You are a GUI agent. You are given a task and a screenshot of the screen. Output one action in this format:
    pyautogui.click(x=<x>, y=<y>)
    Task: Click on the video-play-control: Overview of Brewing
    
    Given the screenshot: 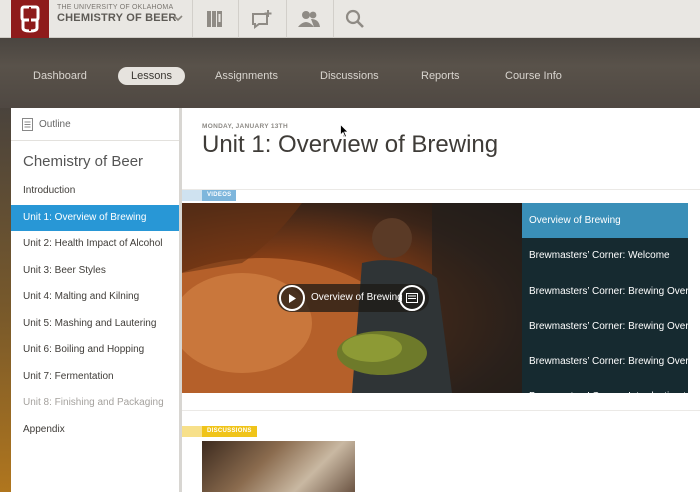 What is the action you would take?
    pyautogui.click(x=353, y=298)
    